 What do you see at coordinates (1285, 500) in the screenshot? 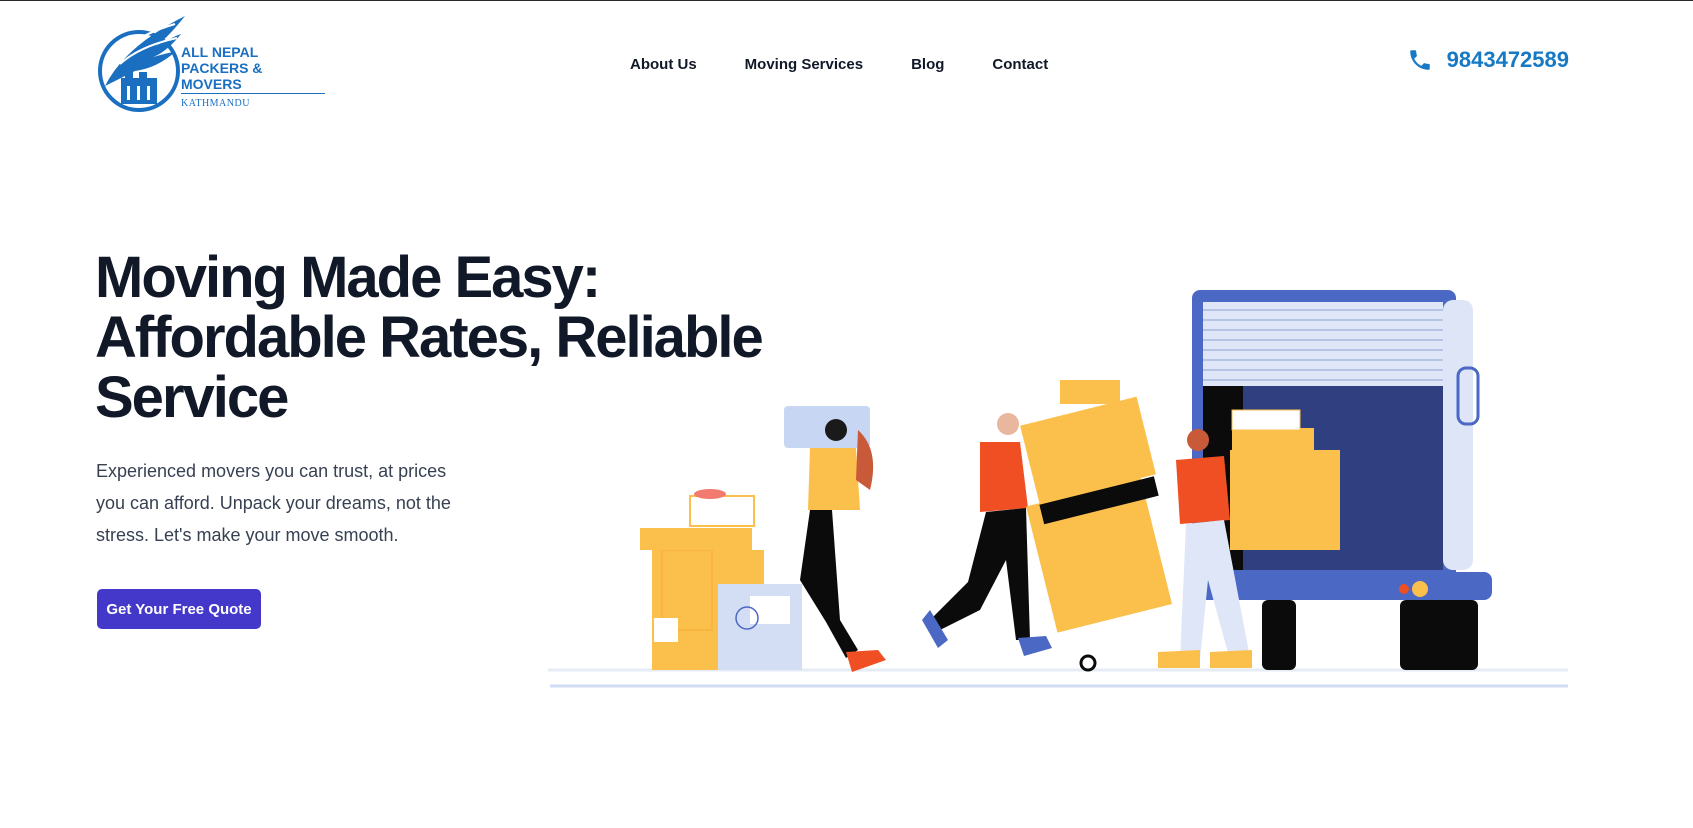
I see `box-in-truck` at bounding box center [1285, 500].